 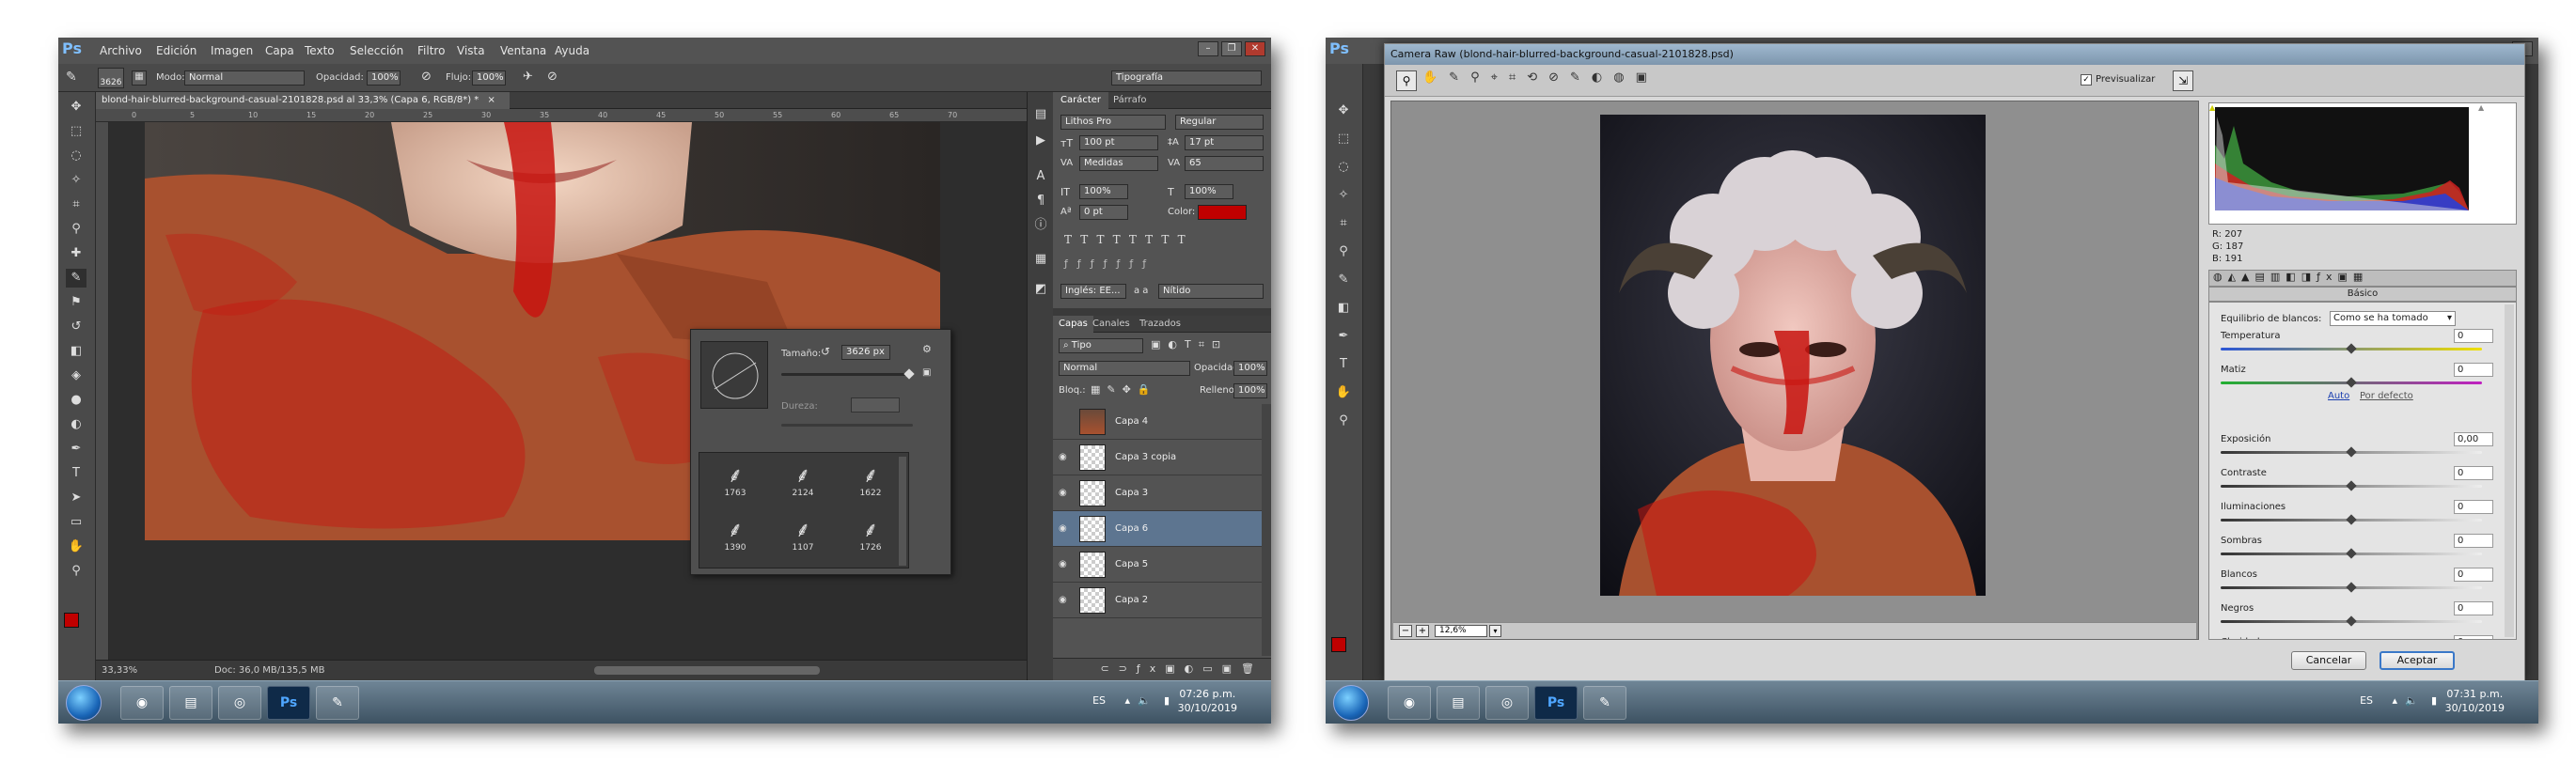 What do you see at coordinates (76, 327) in the screenshot?
I see `history-brush-icon: ↺` at bounding box center [76, 327].